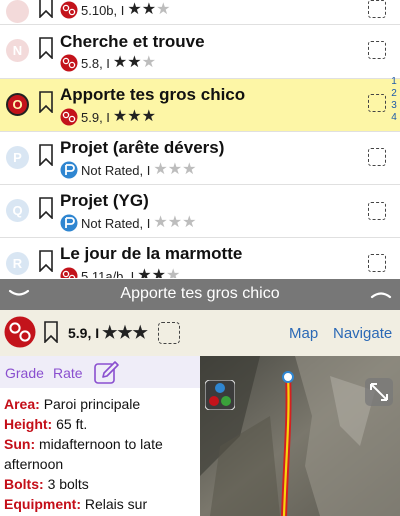 The height and width of the screenshot is (516, 400). I want to click on route-name: Projet (YG), so click(104, 200).